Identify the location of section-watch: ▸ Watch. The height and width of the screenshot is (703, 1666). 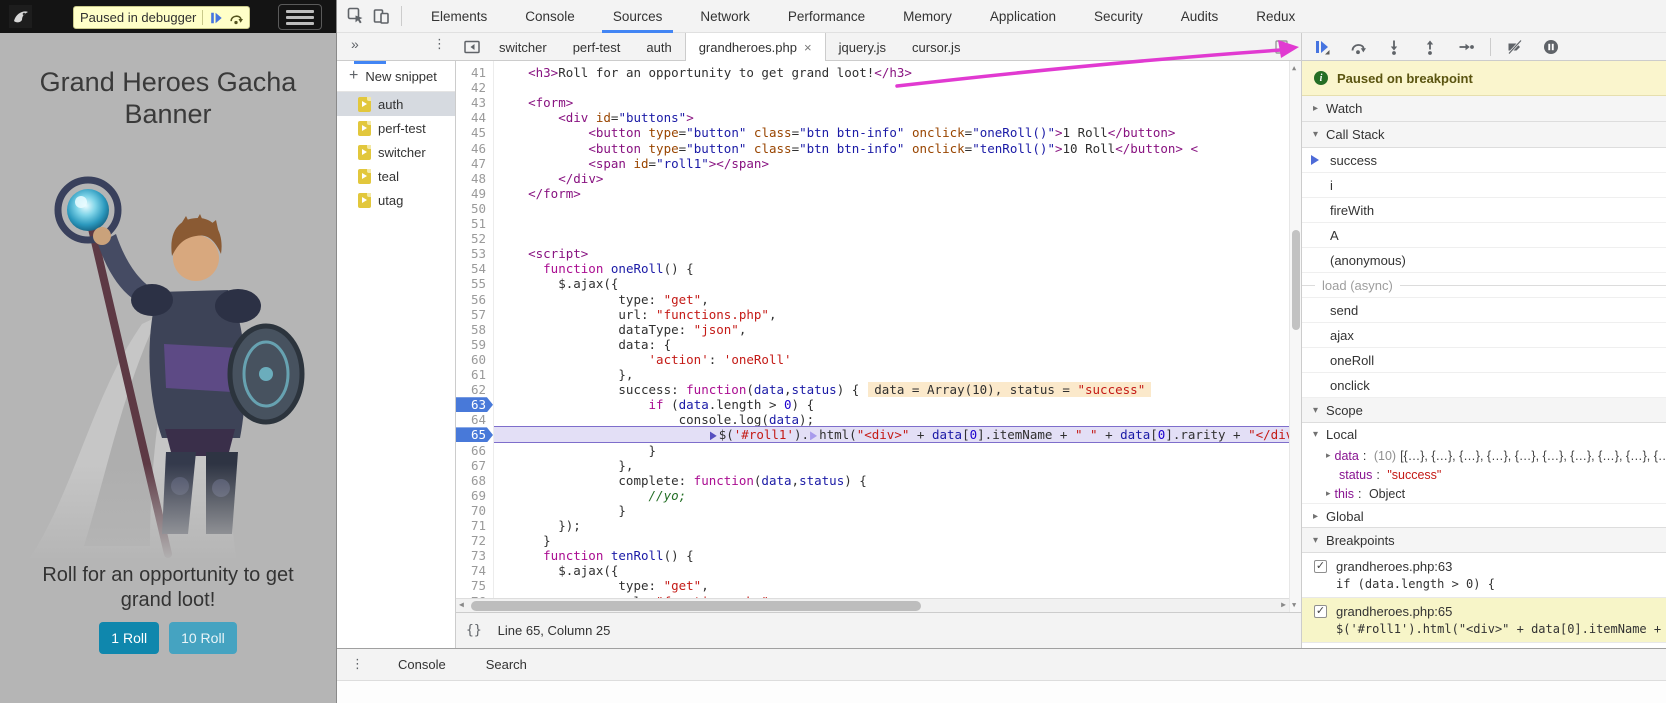
(1484, 109).